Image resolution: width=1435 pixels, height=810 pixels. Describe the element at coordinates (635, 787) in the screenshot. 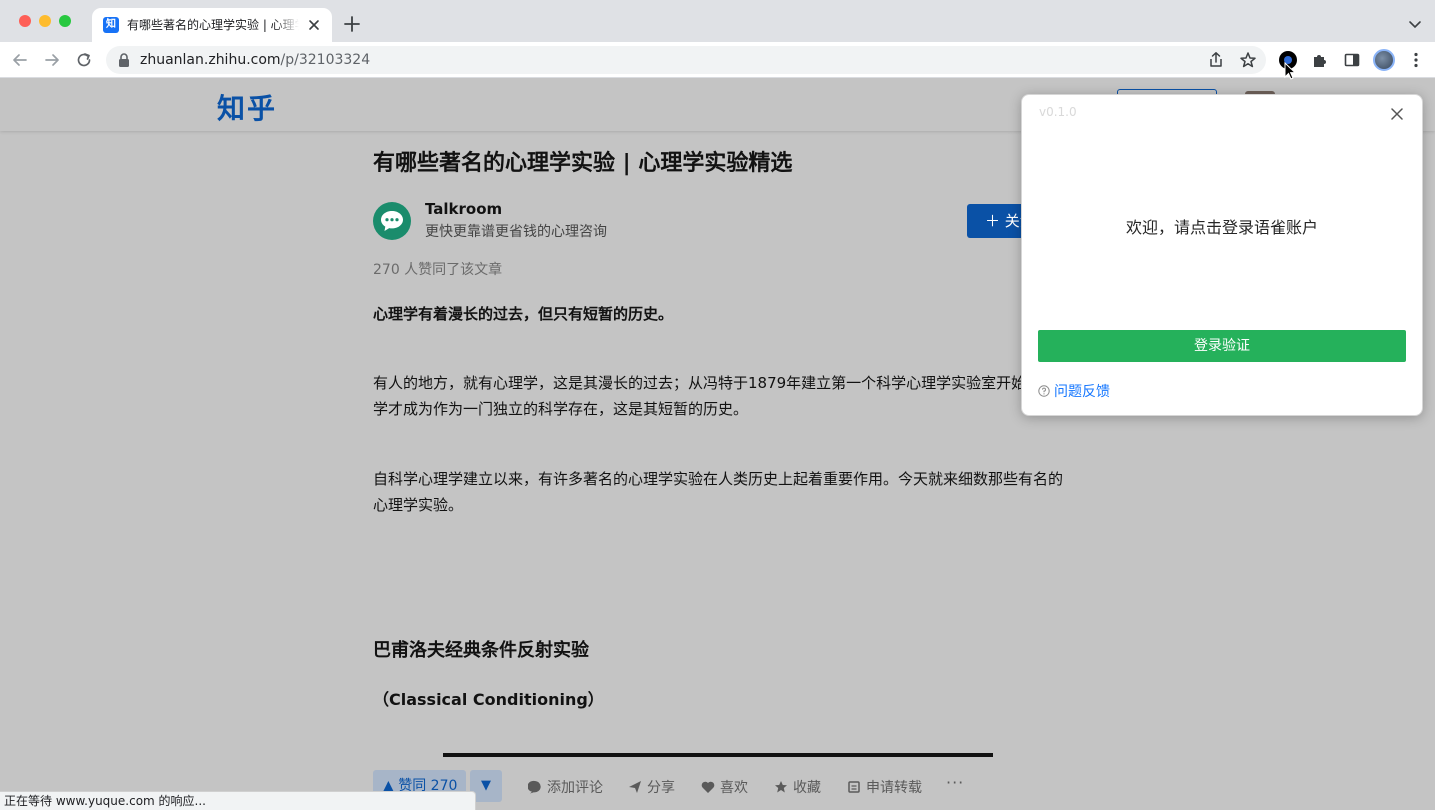

I see `paper-plane-icon` at that location.